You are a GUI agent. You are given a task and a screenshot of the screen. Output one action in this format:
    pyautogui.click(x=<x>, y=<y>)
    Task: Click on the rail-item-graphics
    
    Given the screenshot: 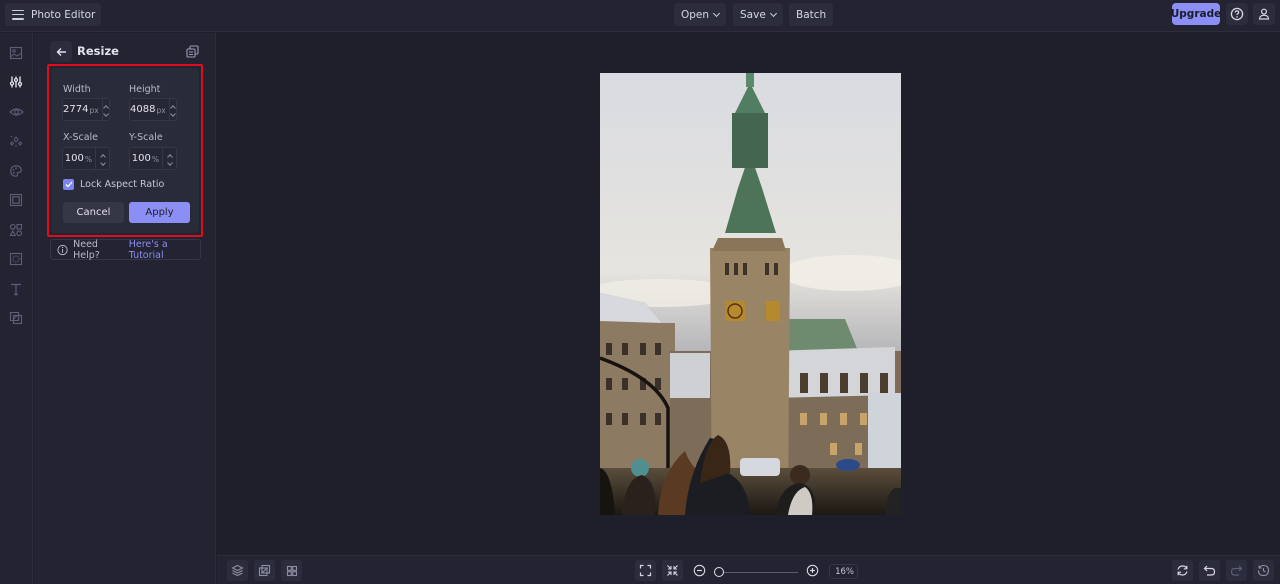 What is the action you would take?
    pyautogui.click(x=16, y=230)
    